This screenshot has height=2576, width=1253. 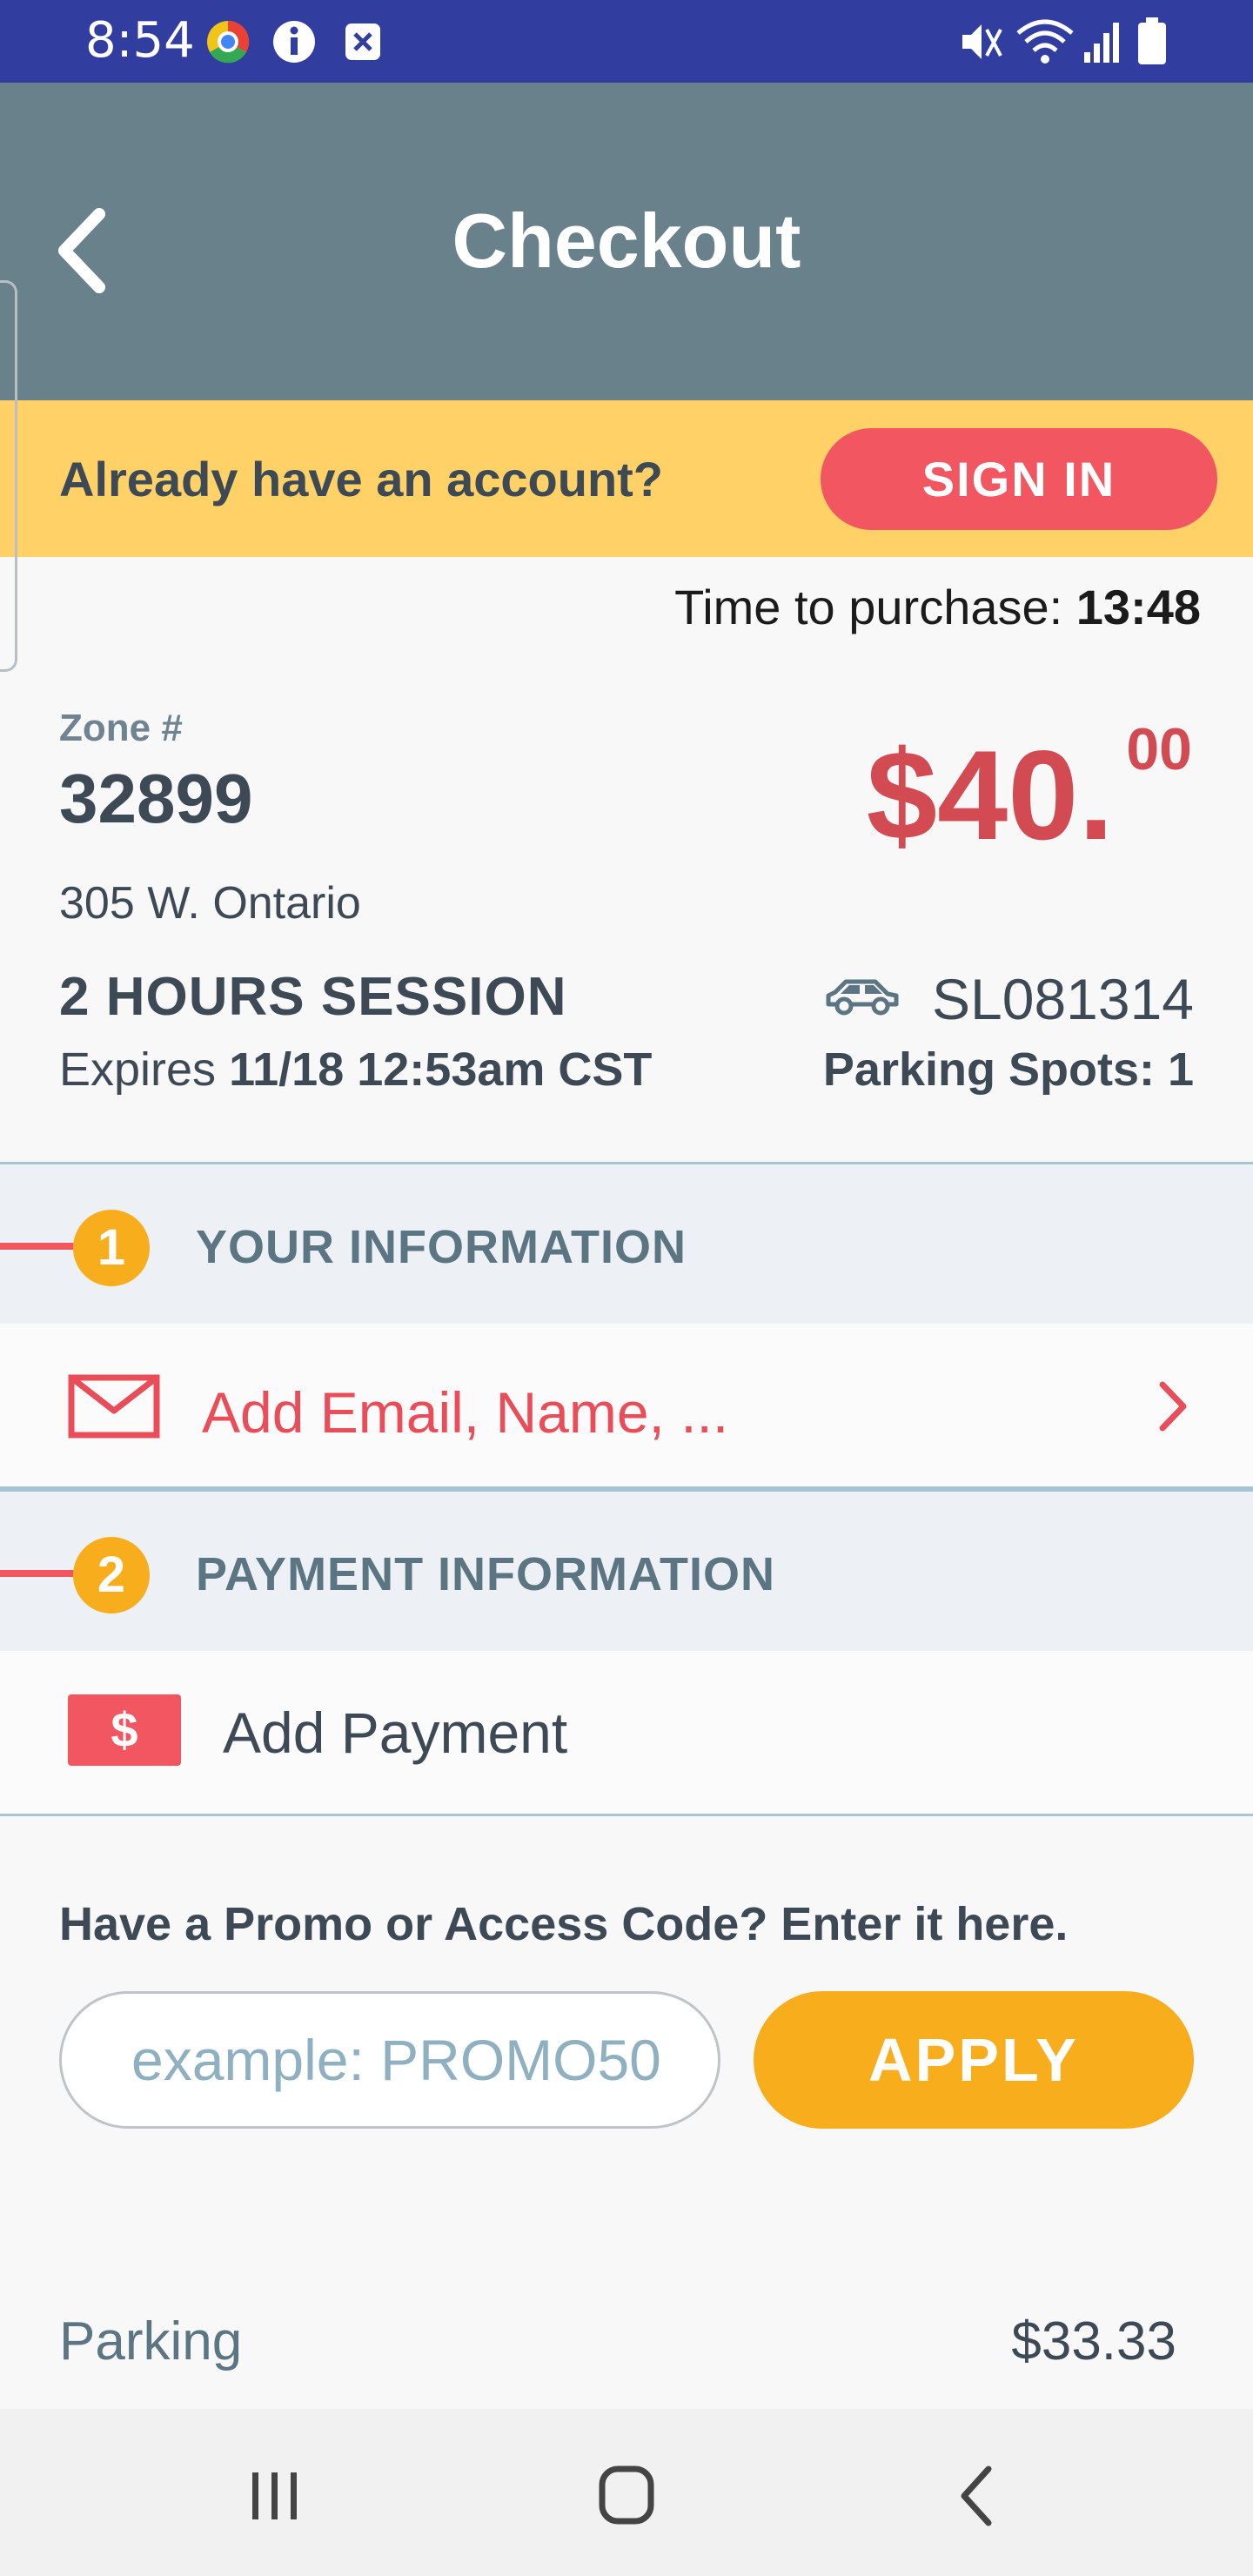 What do you see at coordinates (1173, 1407) in the screenshot?
I see `chevron-right-icon` at bounding box center [1173, 1407].